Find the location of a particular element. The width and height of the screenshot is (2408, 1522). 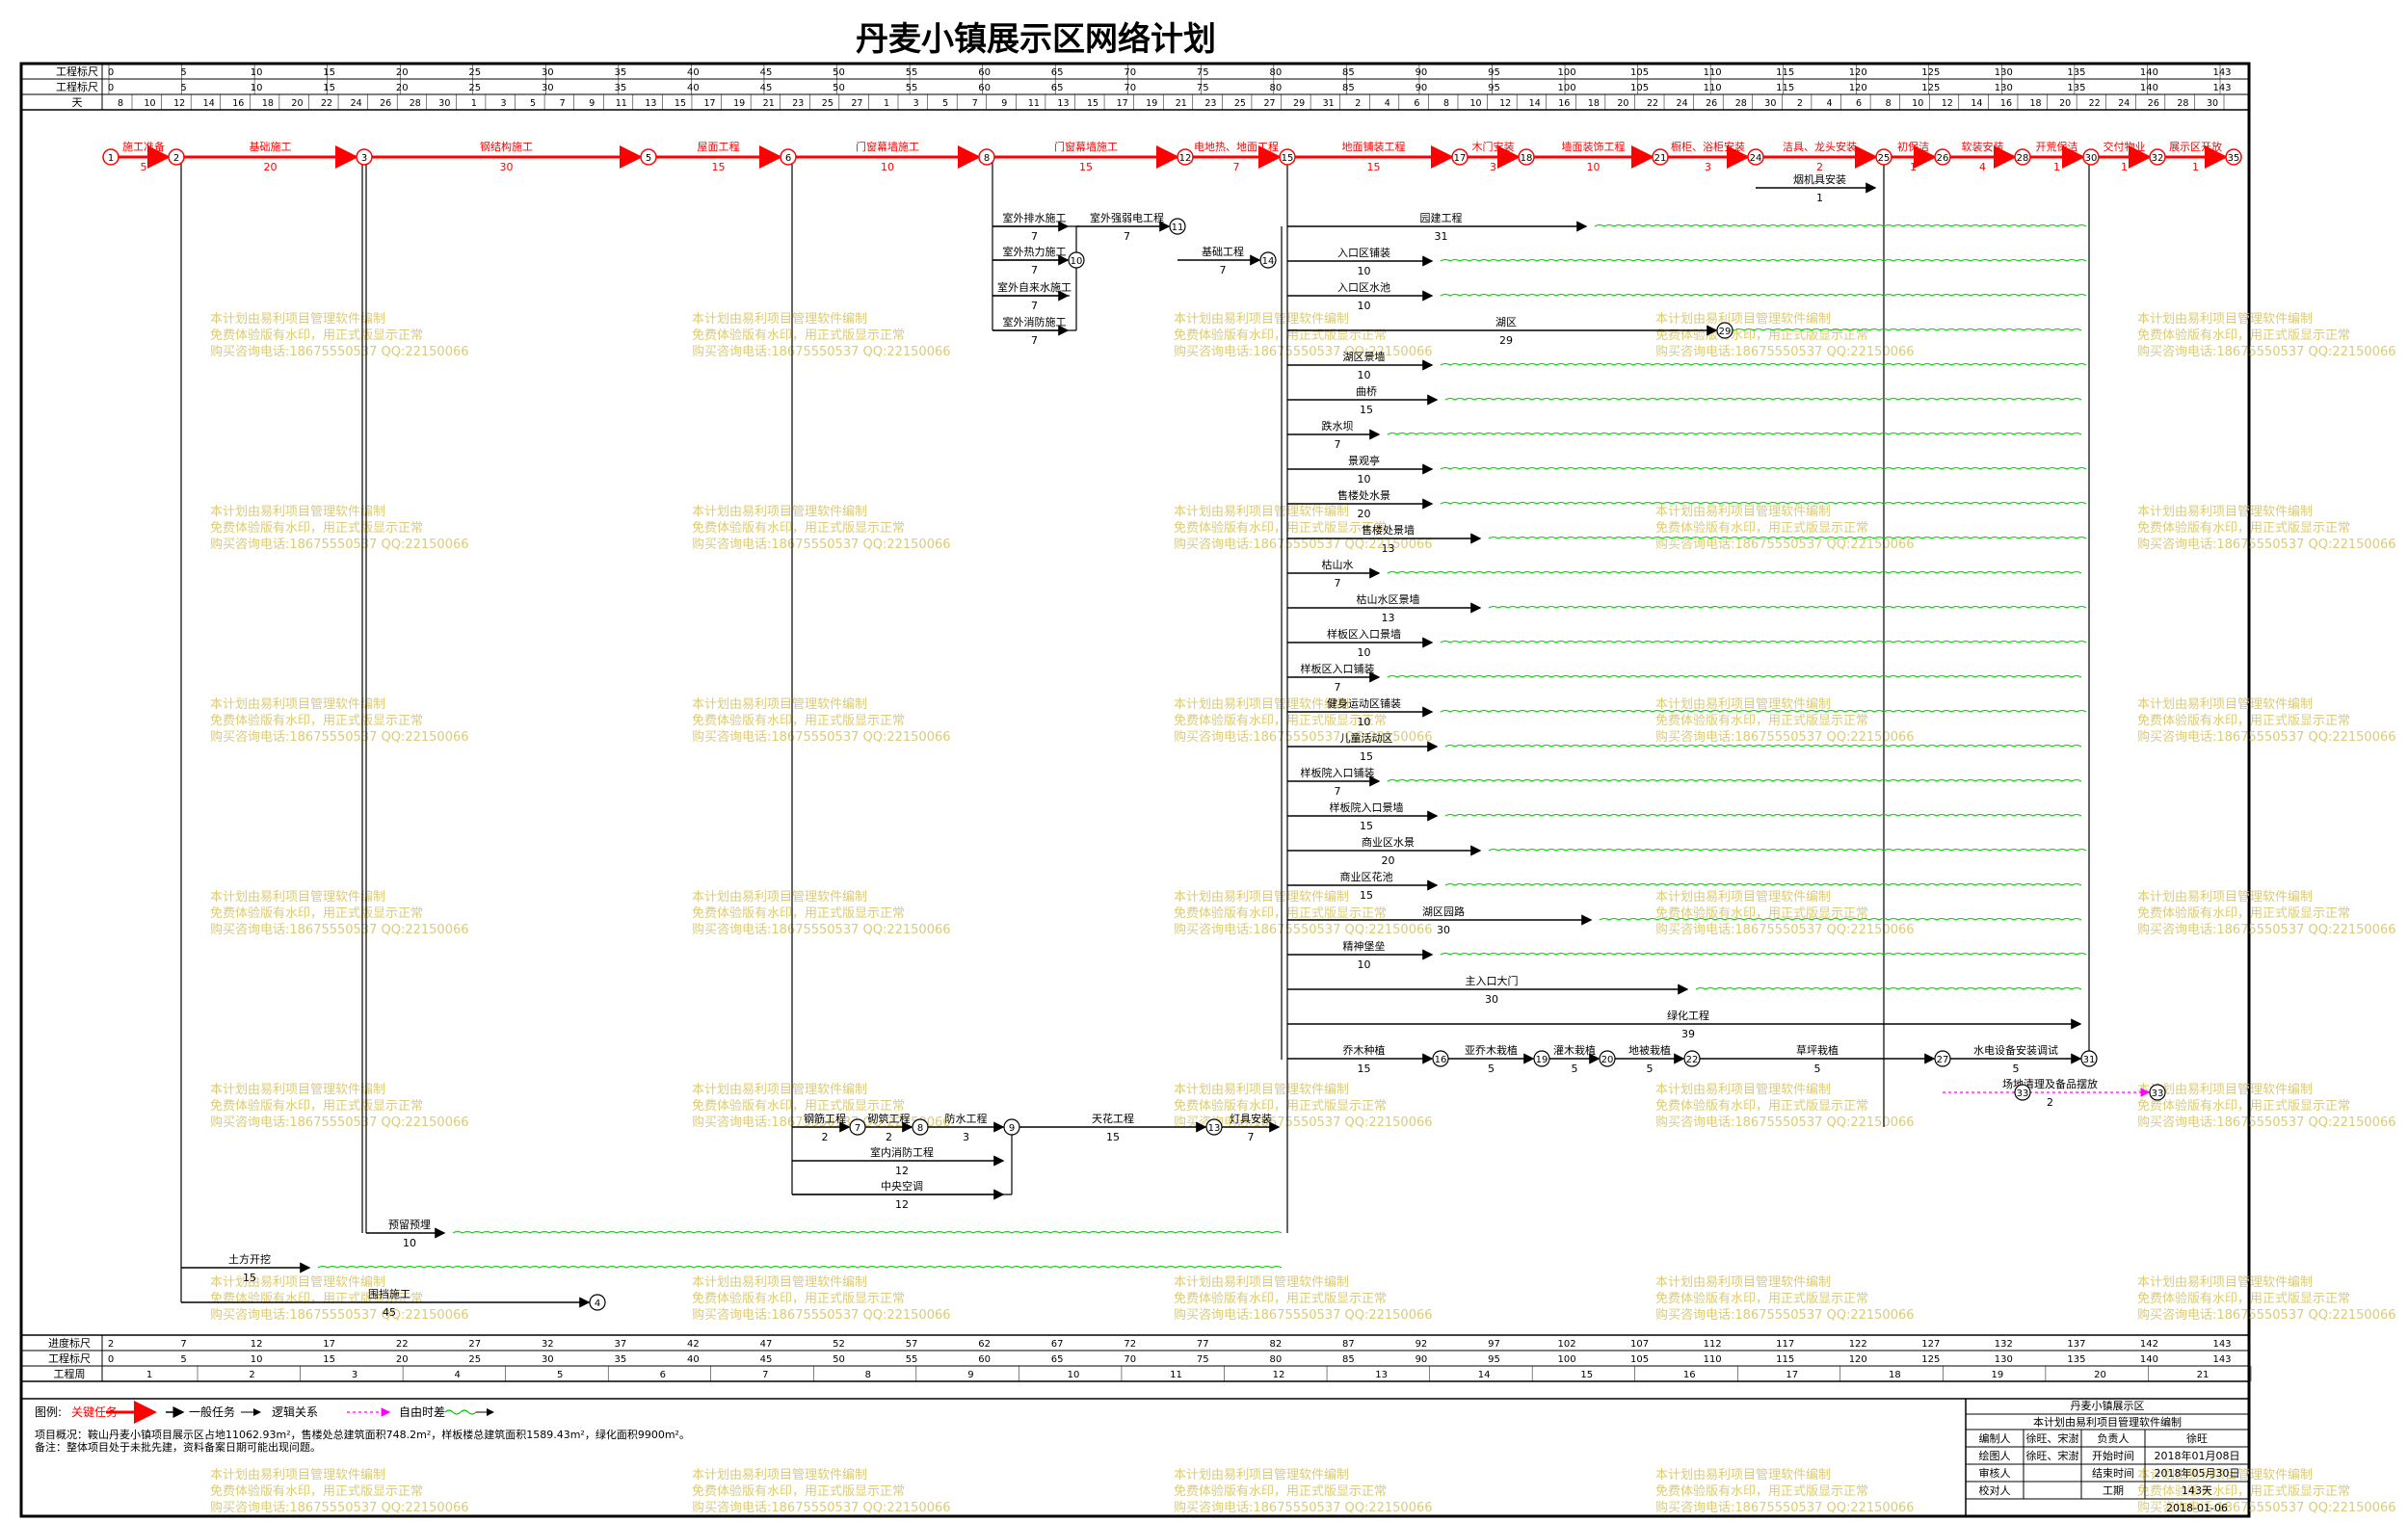

info-r1c4: 徐旺 is located at coordinates (2197, 1438).